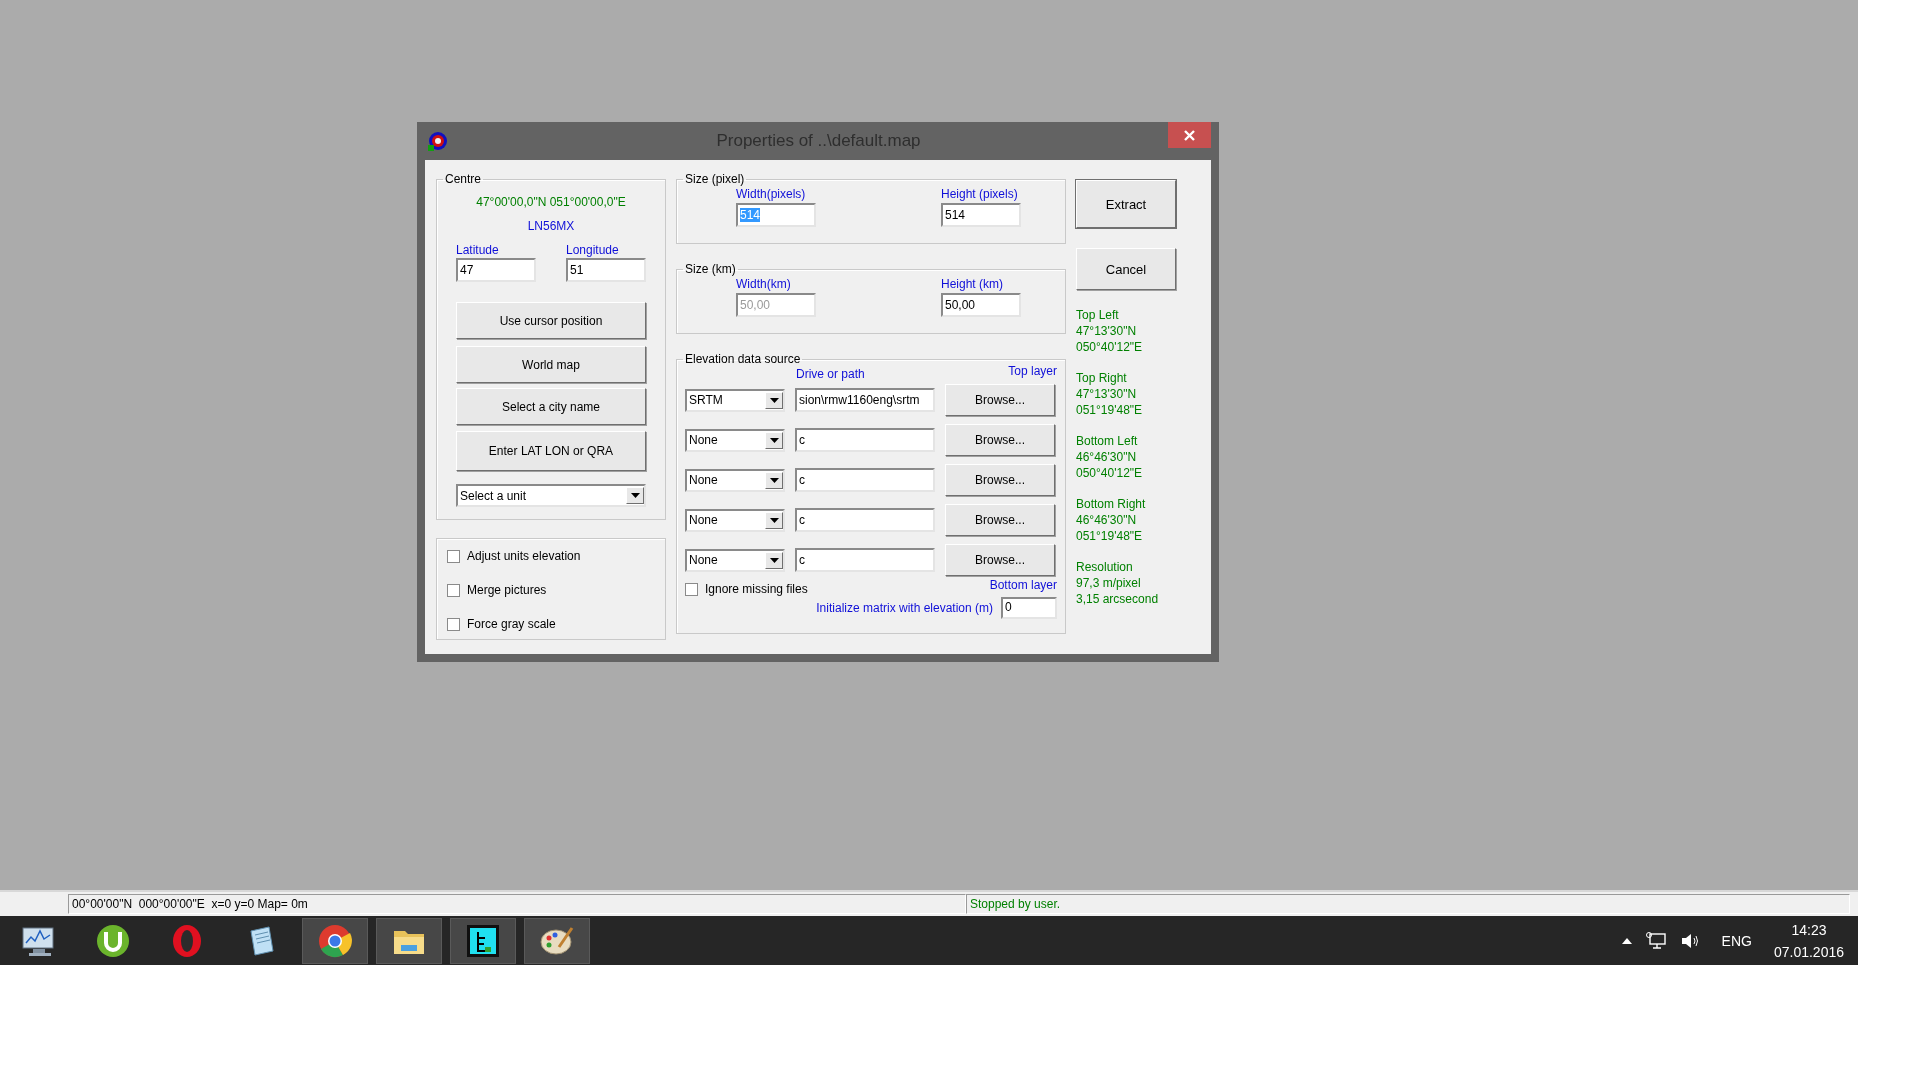  Describe the element at coordinates (478, 250) in the screenshot. I see `latitude-label: Latitude` at that location.